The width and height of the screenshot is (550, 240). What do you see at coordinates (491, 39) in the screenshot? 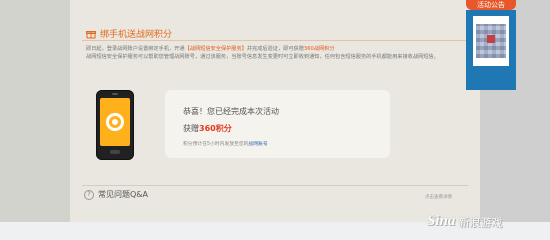
I see `qr-center-mark` at bounding box center [491, 39].